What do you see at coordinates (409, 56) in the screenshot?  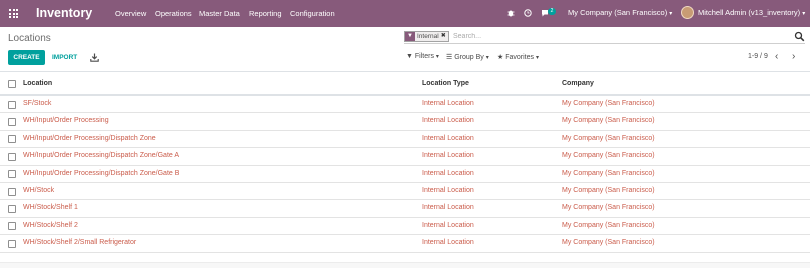 I see `funnel-icon: ▼` at bounding box center [409, 56].